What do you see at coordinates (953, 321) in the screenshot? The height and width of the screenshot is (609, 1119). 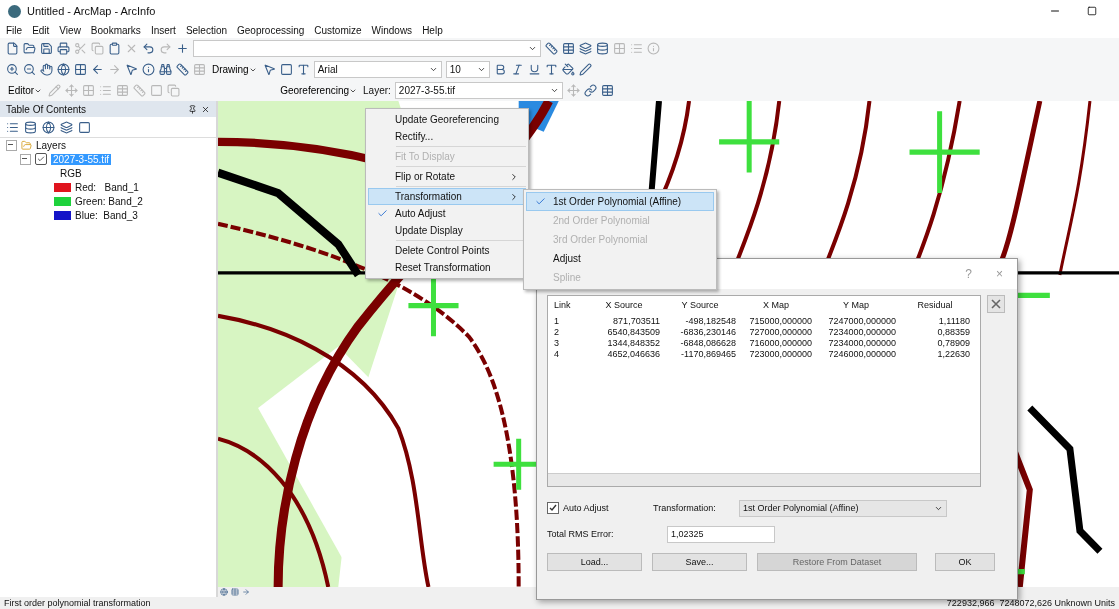 I see `table-cell-text: 1,11180` at bounding box center [953, 321].